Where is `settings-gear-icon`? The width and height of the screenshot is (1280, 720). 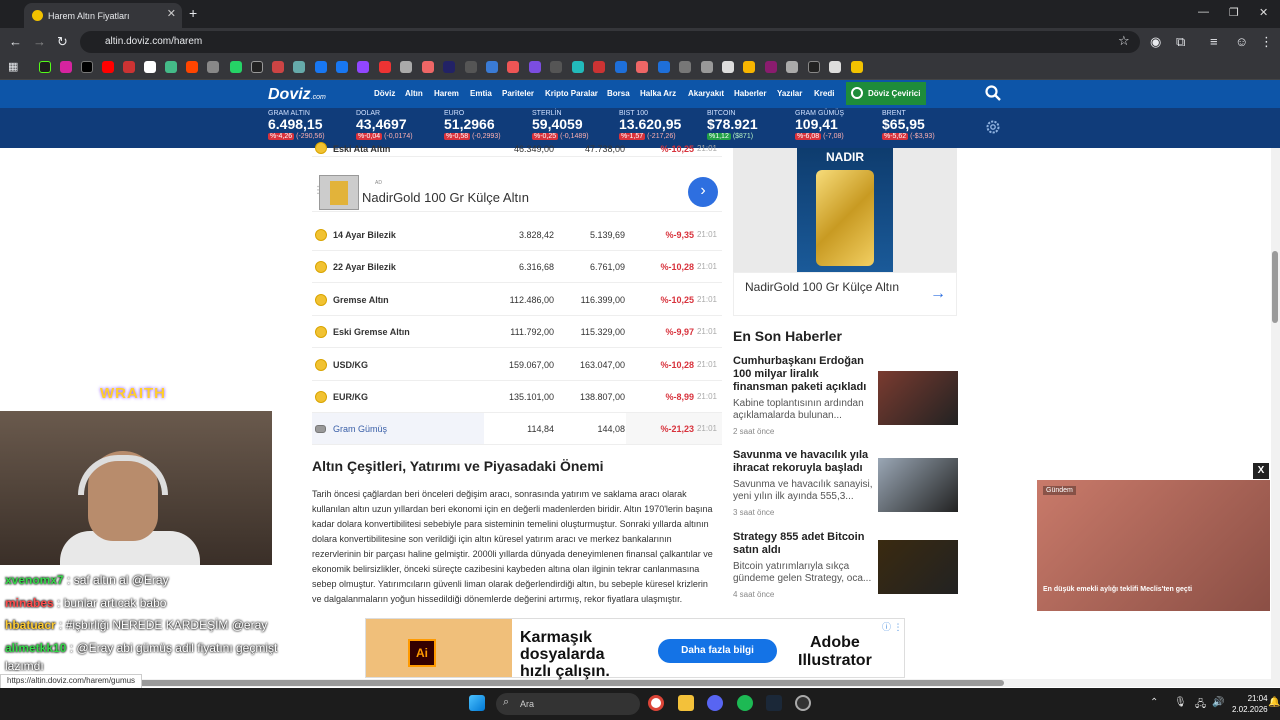
settings-gear-icon is located at coordinates (993, 127).